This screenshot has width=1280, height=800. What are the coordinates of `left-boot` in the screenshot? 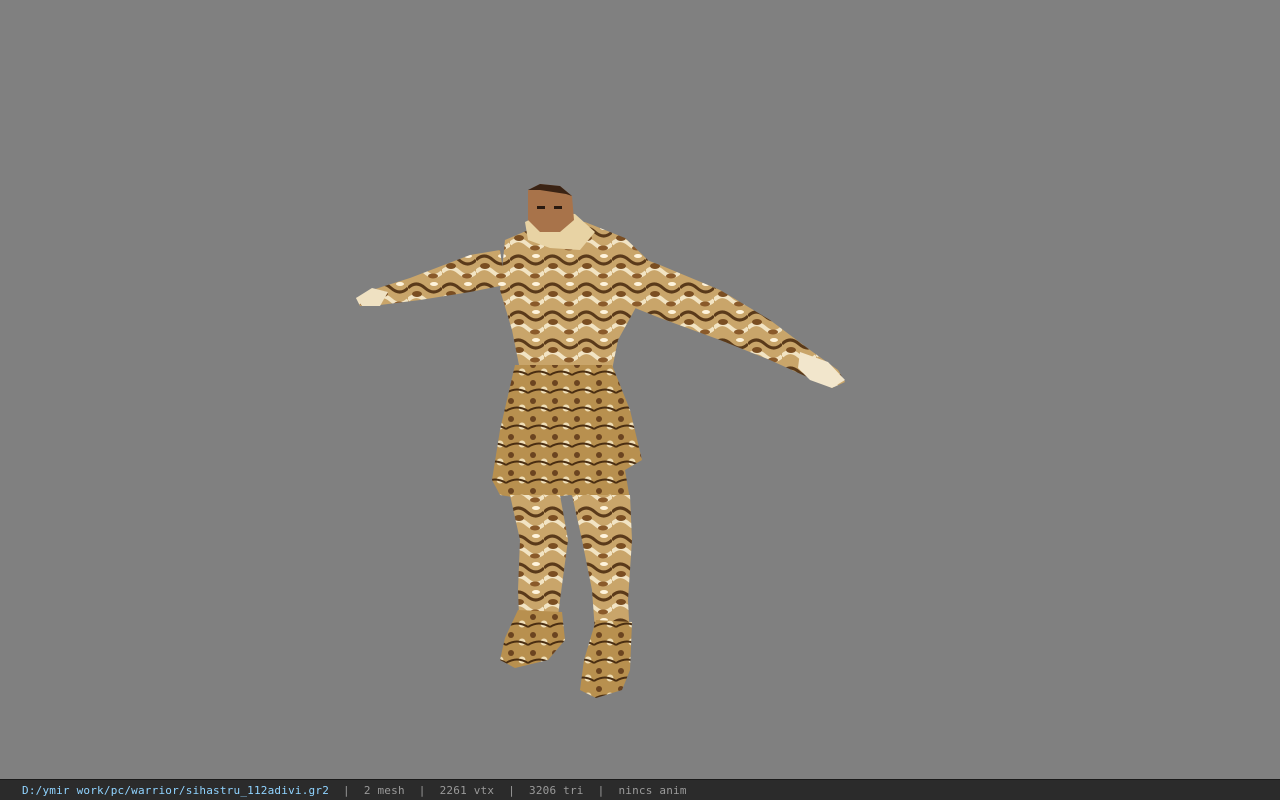 It's located at (532, 639).